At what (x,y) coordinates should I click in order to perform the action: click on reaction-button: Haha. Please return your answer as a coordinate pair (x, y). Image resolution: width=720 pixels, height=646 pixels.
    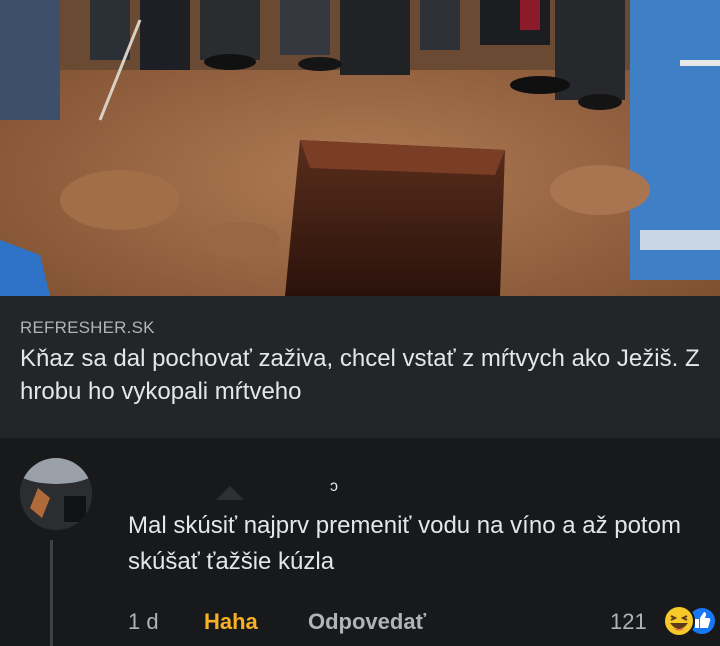
    Looking at the image, I should click on (231, 622).